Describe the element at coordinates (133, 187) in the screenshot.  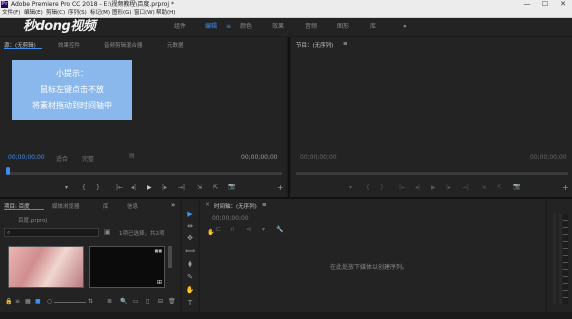
I see `step-back-icon: ◂|` at that location.